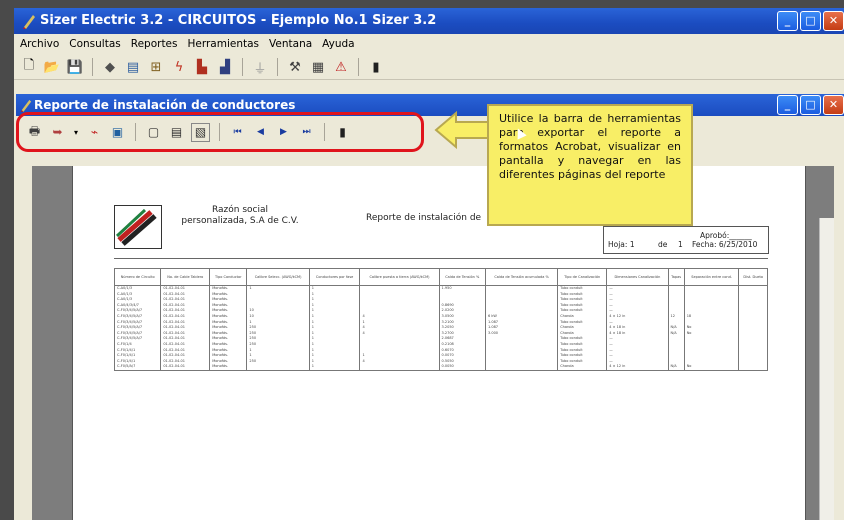 The height and width of the screenshot is (520, 844). Describe the element at coordinates (787, 105) in the screenshot. I see `child-minimize-button: _` at that location.